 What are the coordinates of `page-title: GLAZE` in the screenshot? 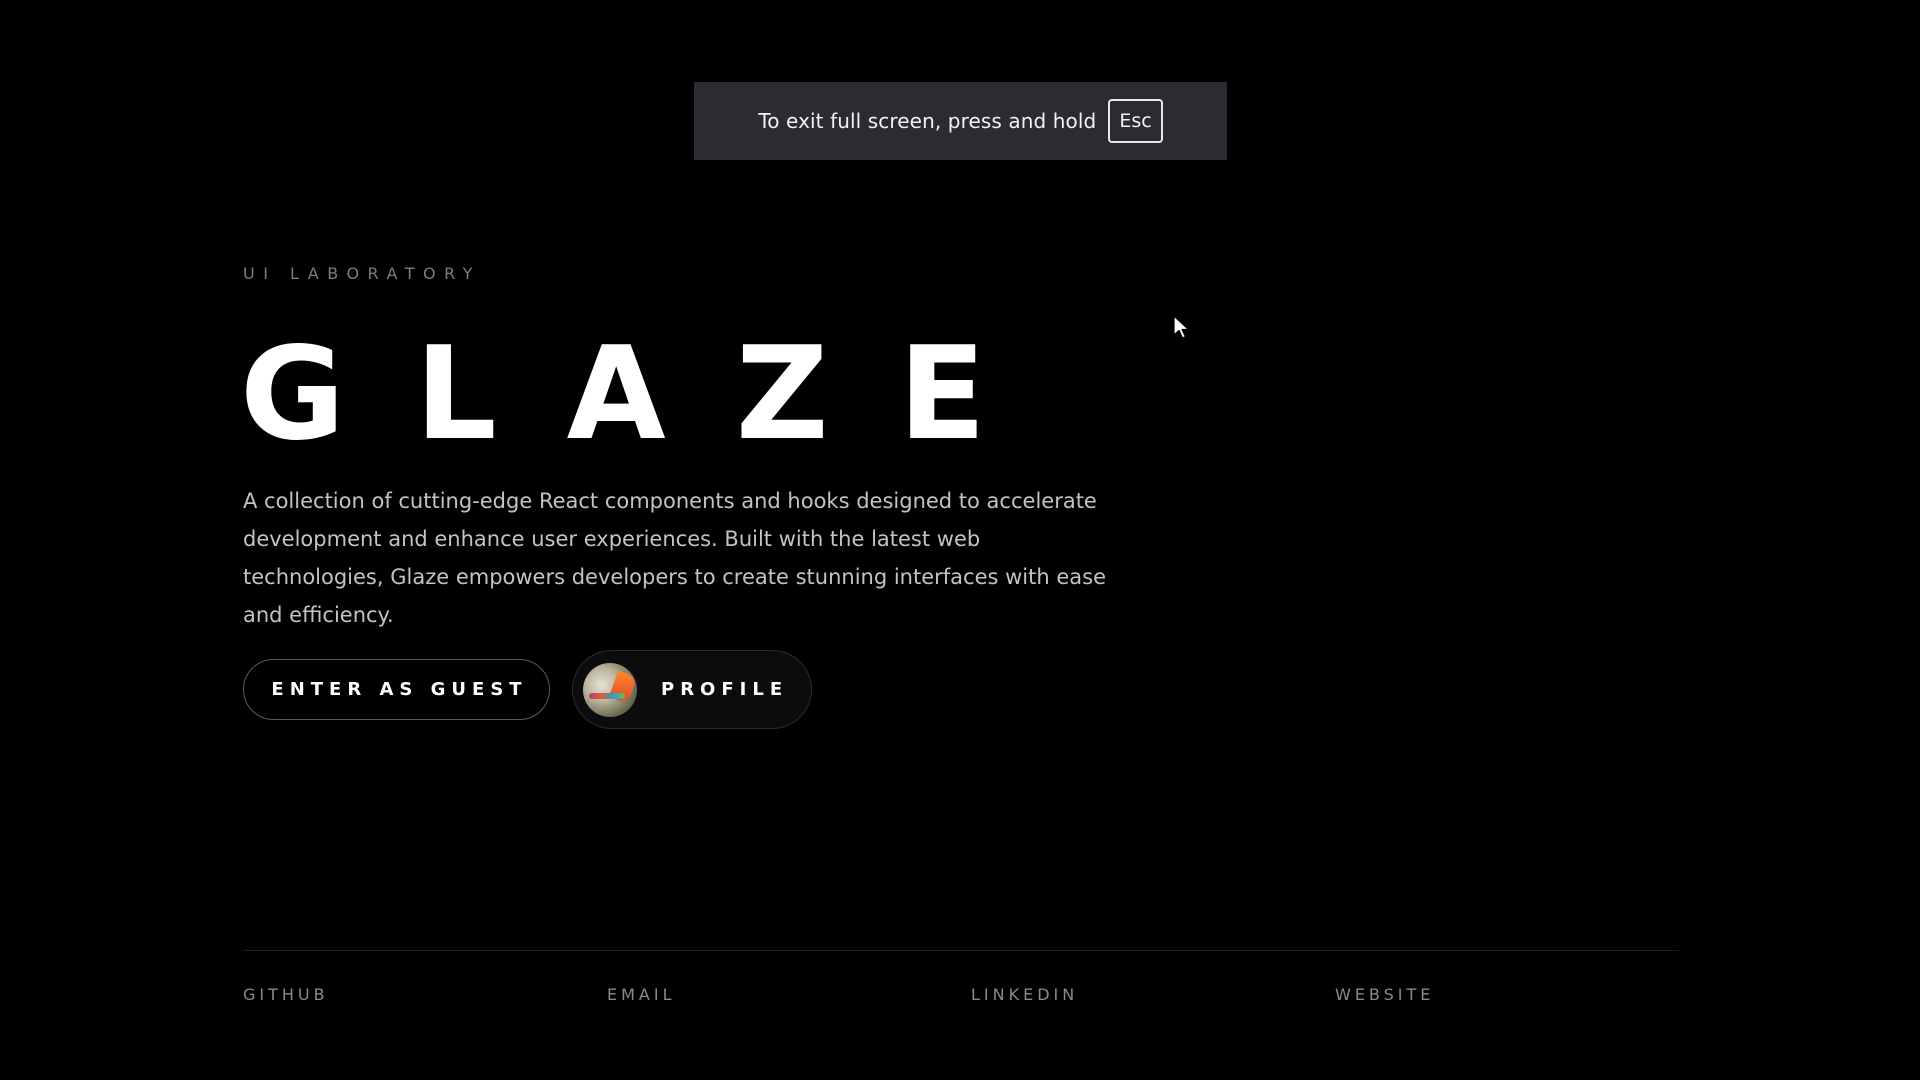 It's located at (648, 394).